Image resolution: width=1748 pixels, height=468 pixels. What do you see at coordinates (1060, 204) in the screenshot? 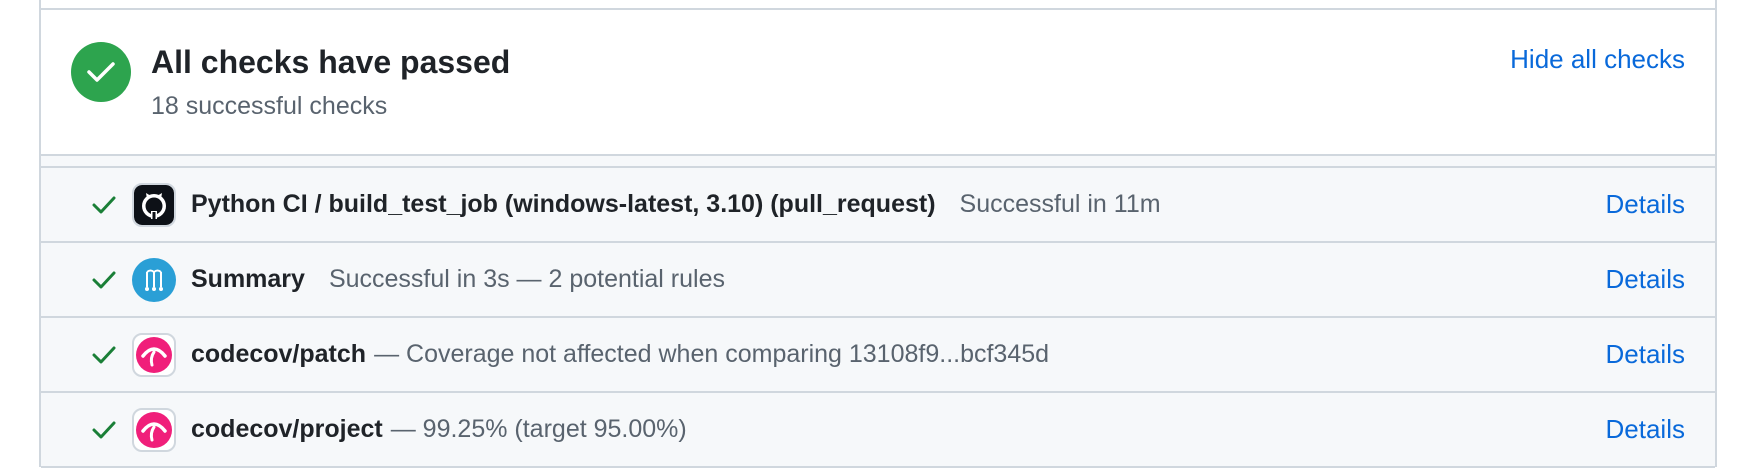
I see `check-description: Successful in 11m` at bounding box center [1060, 204].